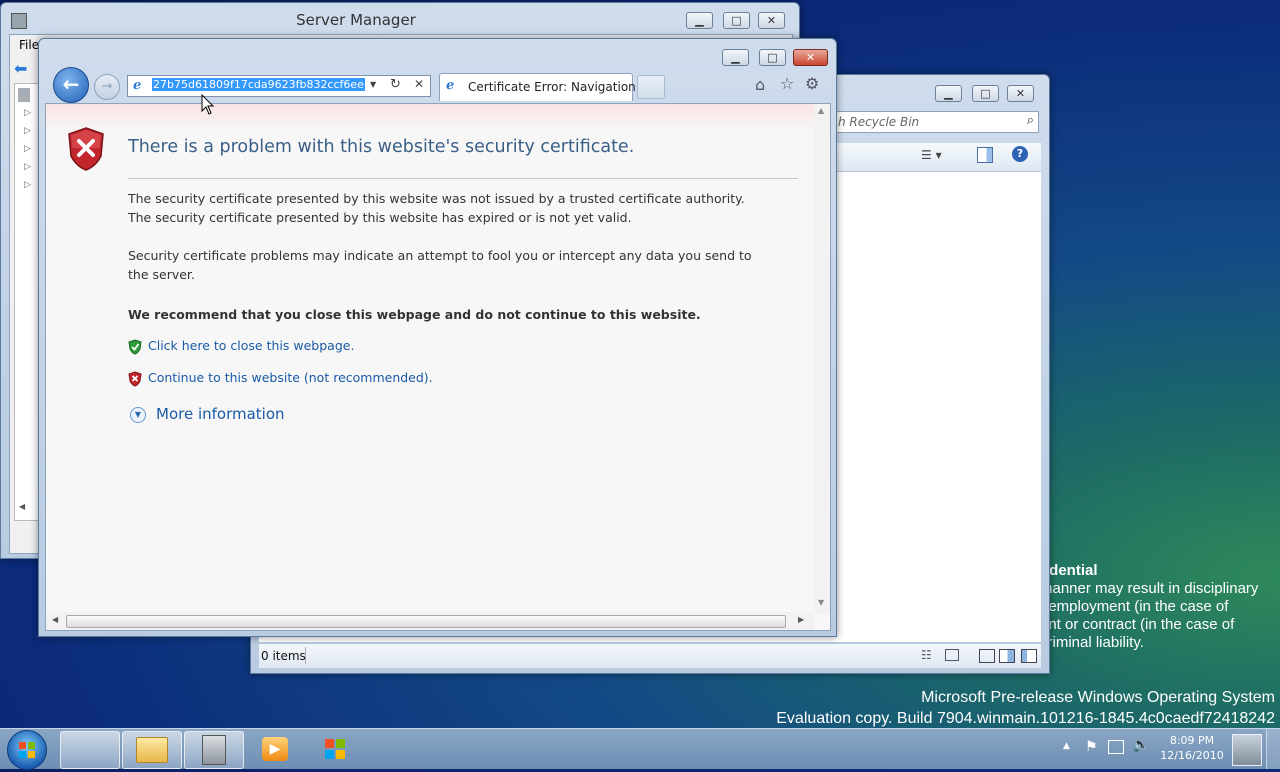 The width and height of the screenshot is (1280, 772). What do you see at coordinates (137, 85) in the screenshot?
I see `ie-page-icon: ℯ` at bounding box center [137, 85].